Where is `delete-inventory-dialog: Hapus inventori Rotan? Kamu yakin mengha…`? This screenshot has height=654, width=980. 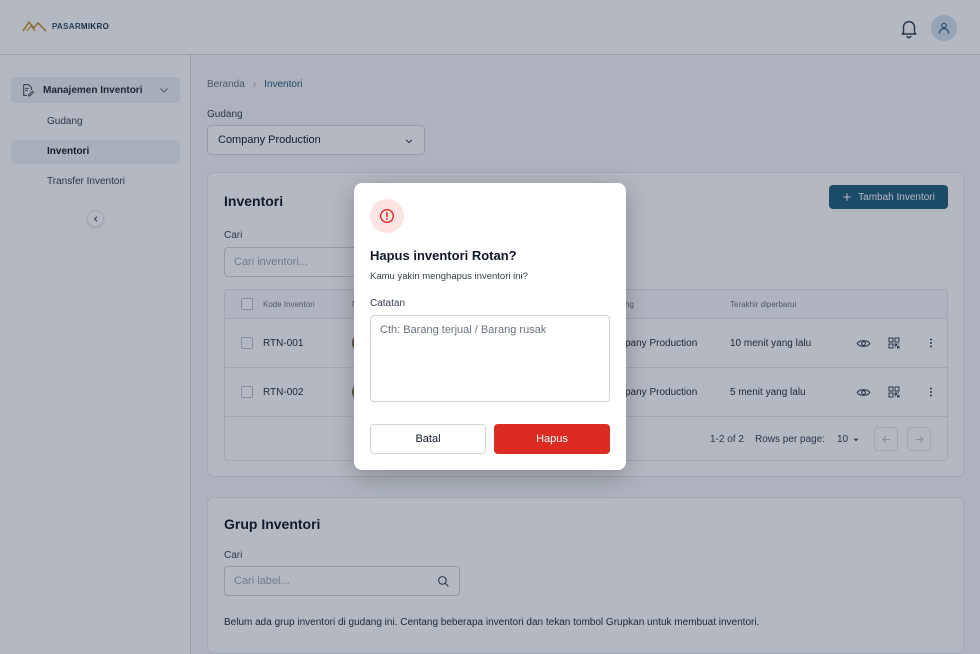
delete-inventory-dialog: Hapus inventori Rotan? Kamu yakin mengha… is located at coordinates (490, 326).